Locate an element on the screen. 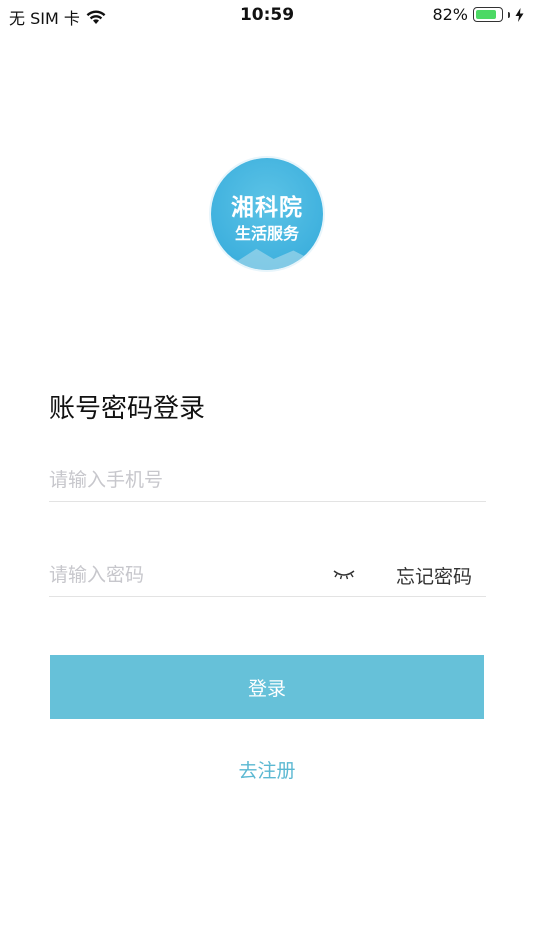 This screenshot has width=534, height=950. logo-text-line1: 湘科院 is located at coordinates (267, 208).